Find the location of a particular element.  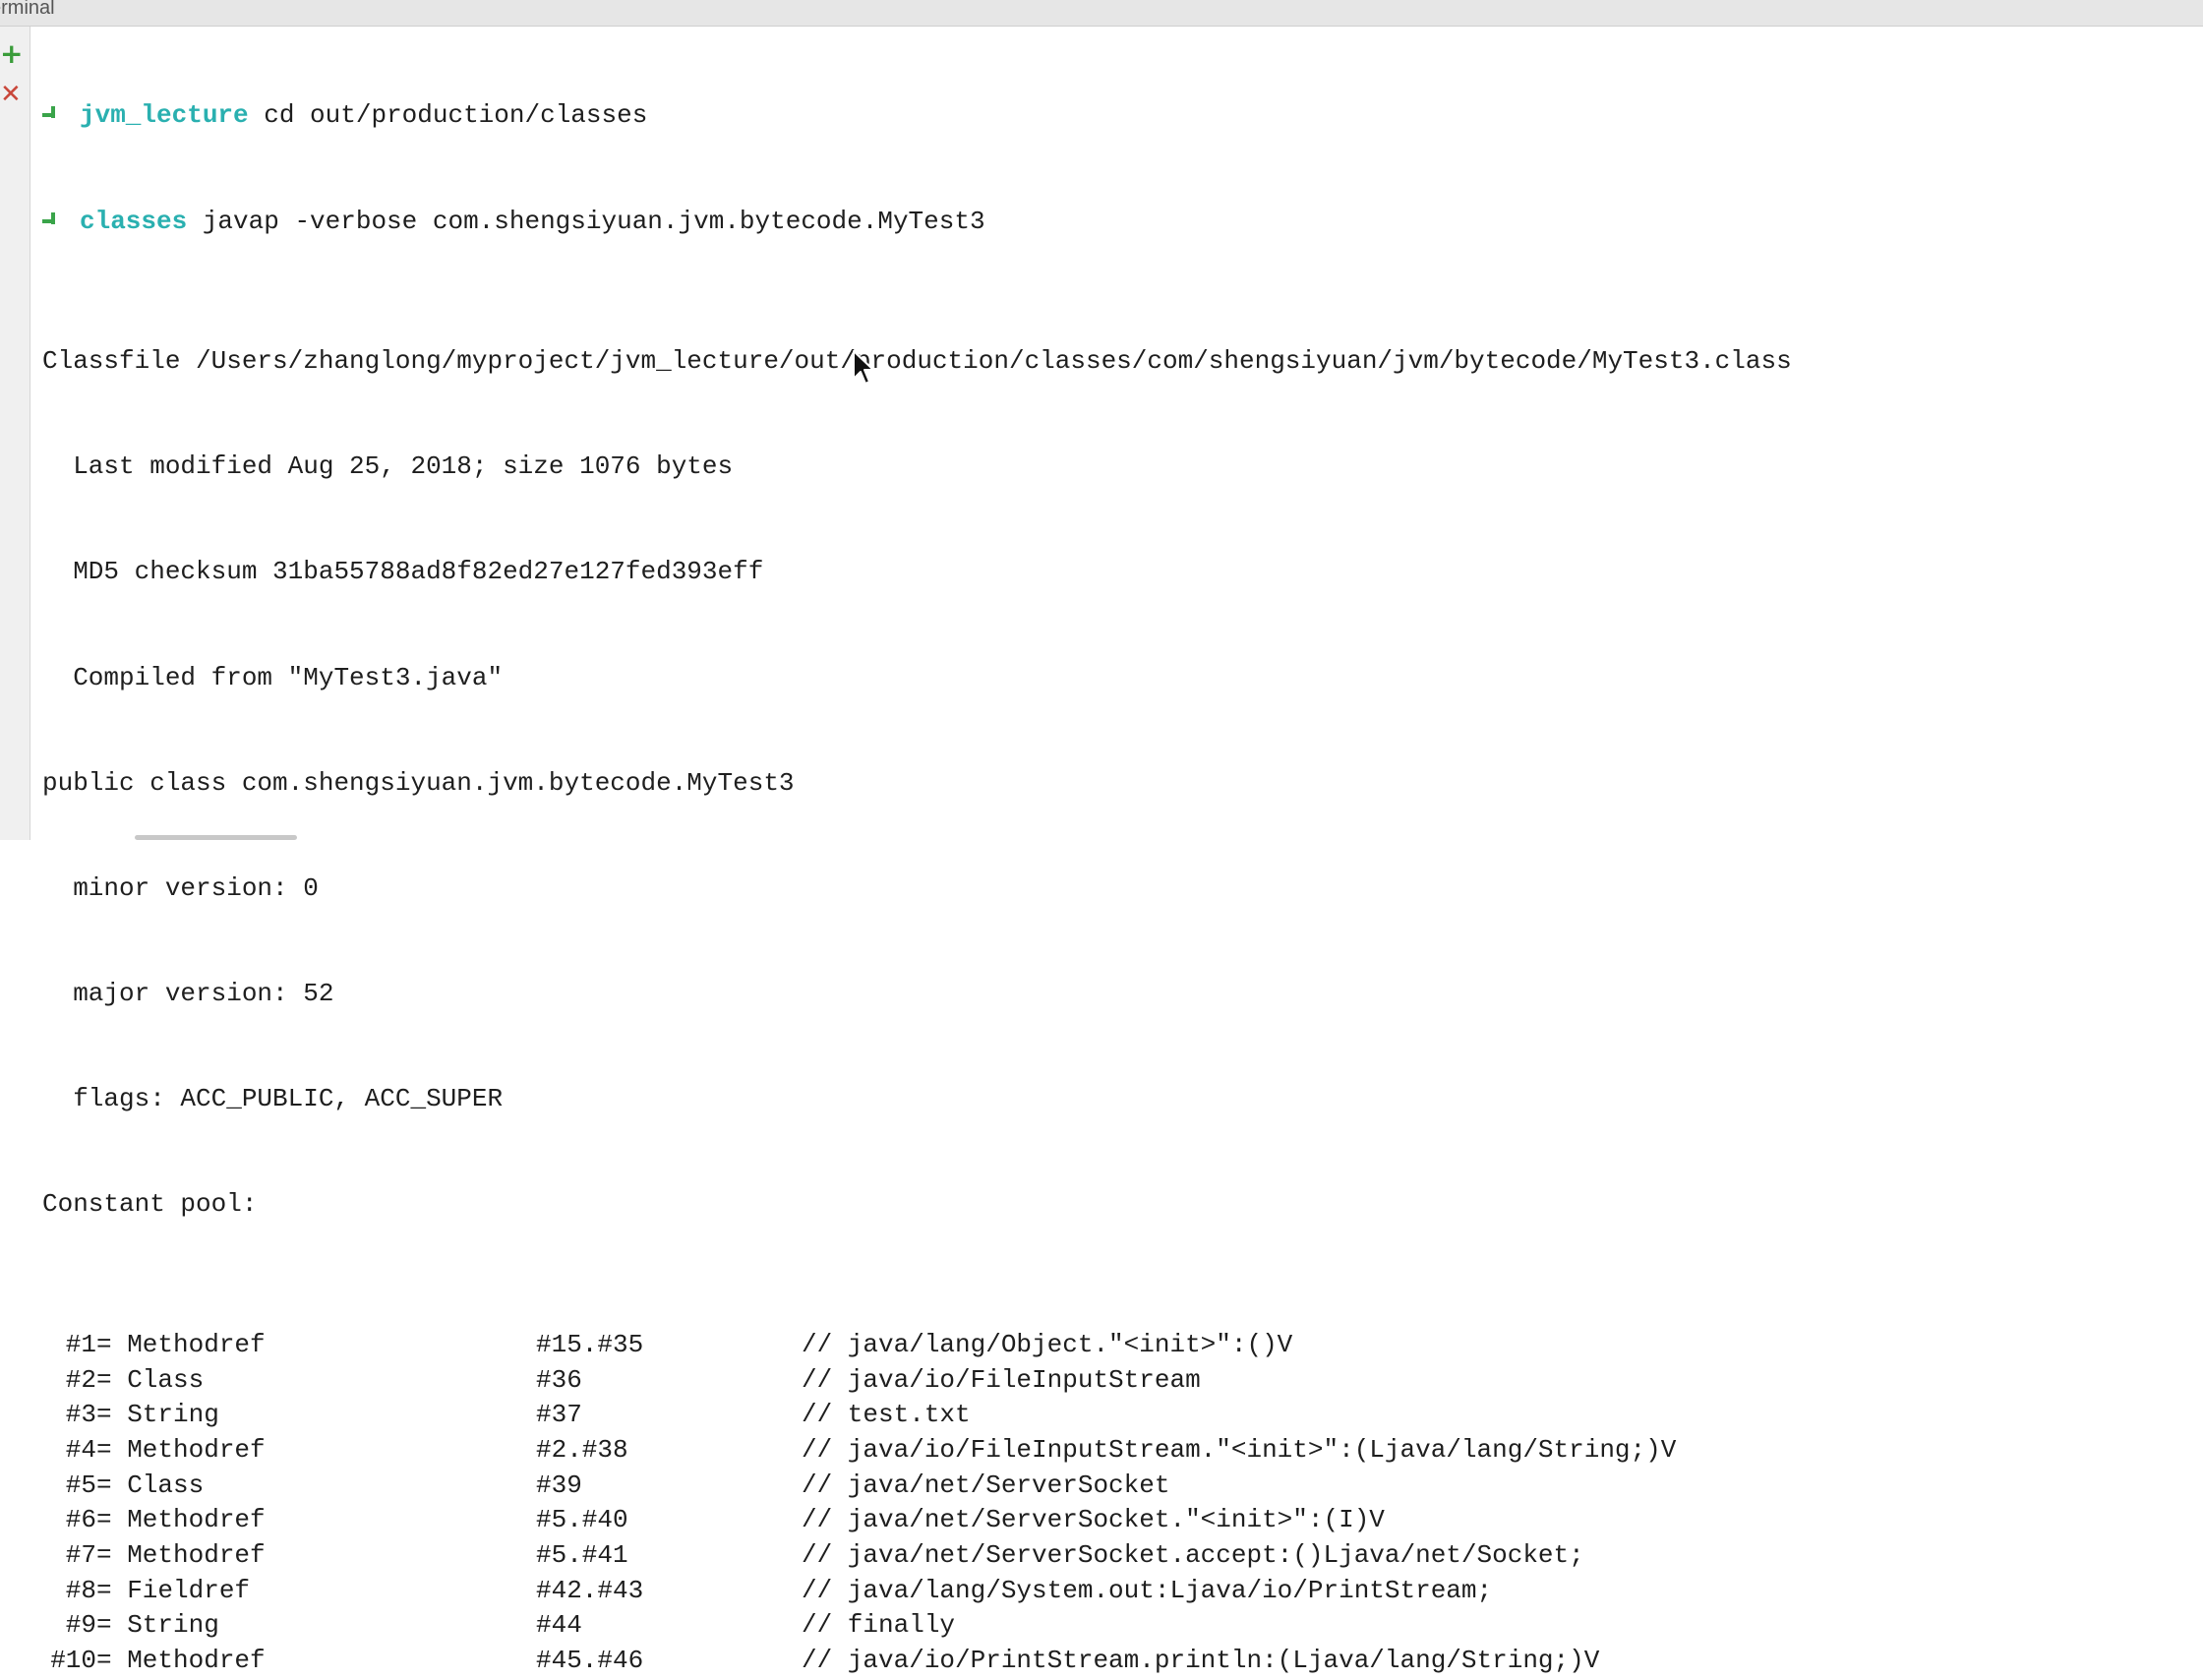

constant-ref: #42.#43 is located at coordinates (590, 1590).